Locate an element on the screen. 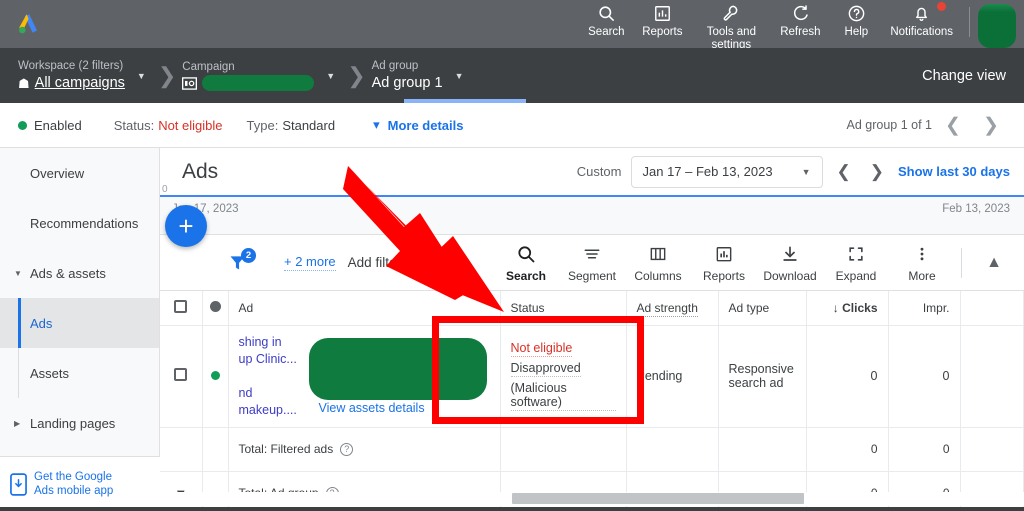 The image size is (1024, 511). ad-text-line1: shing in is located at coordinates (260, 341).